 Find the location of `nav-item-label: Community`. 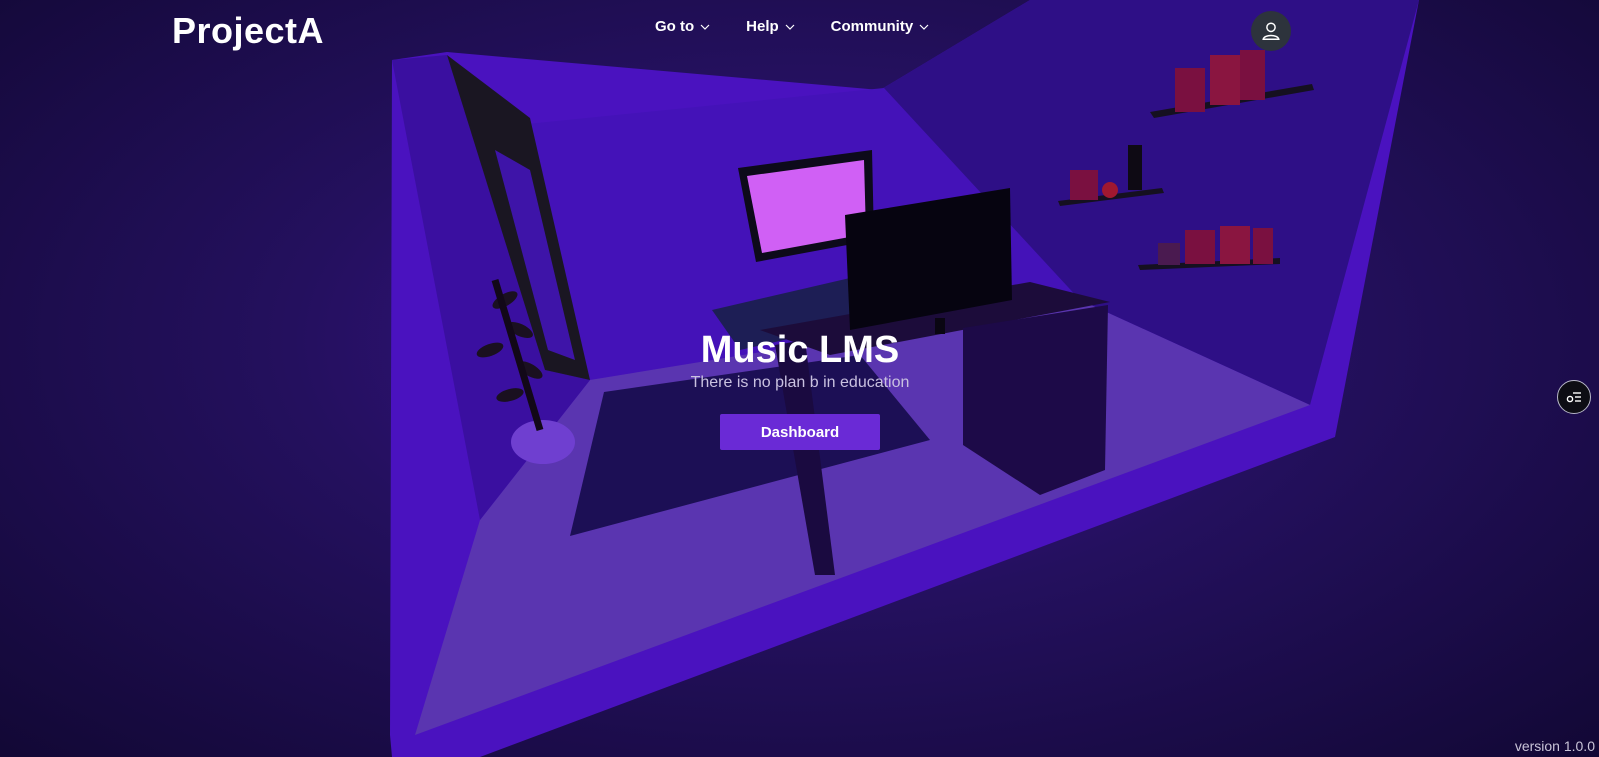

nav-item-label: Community is located at coordinates (872, 26).